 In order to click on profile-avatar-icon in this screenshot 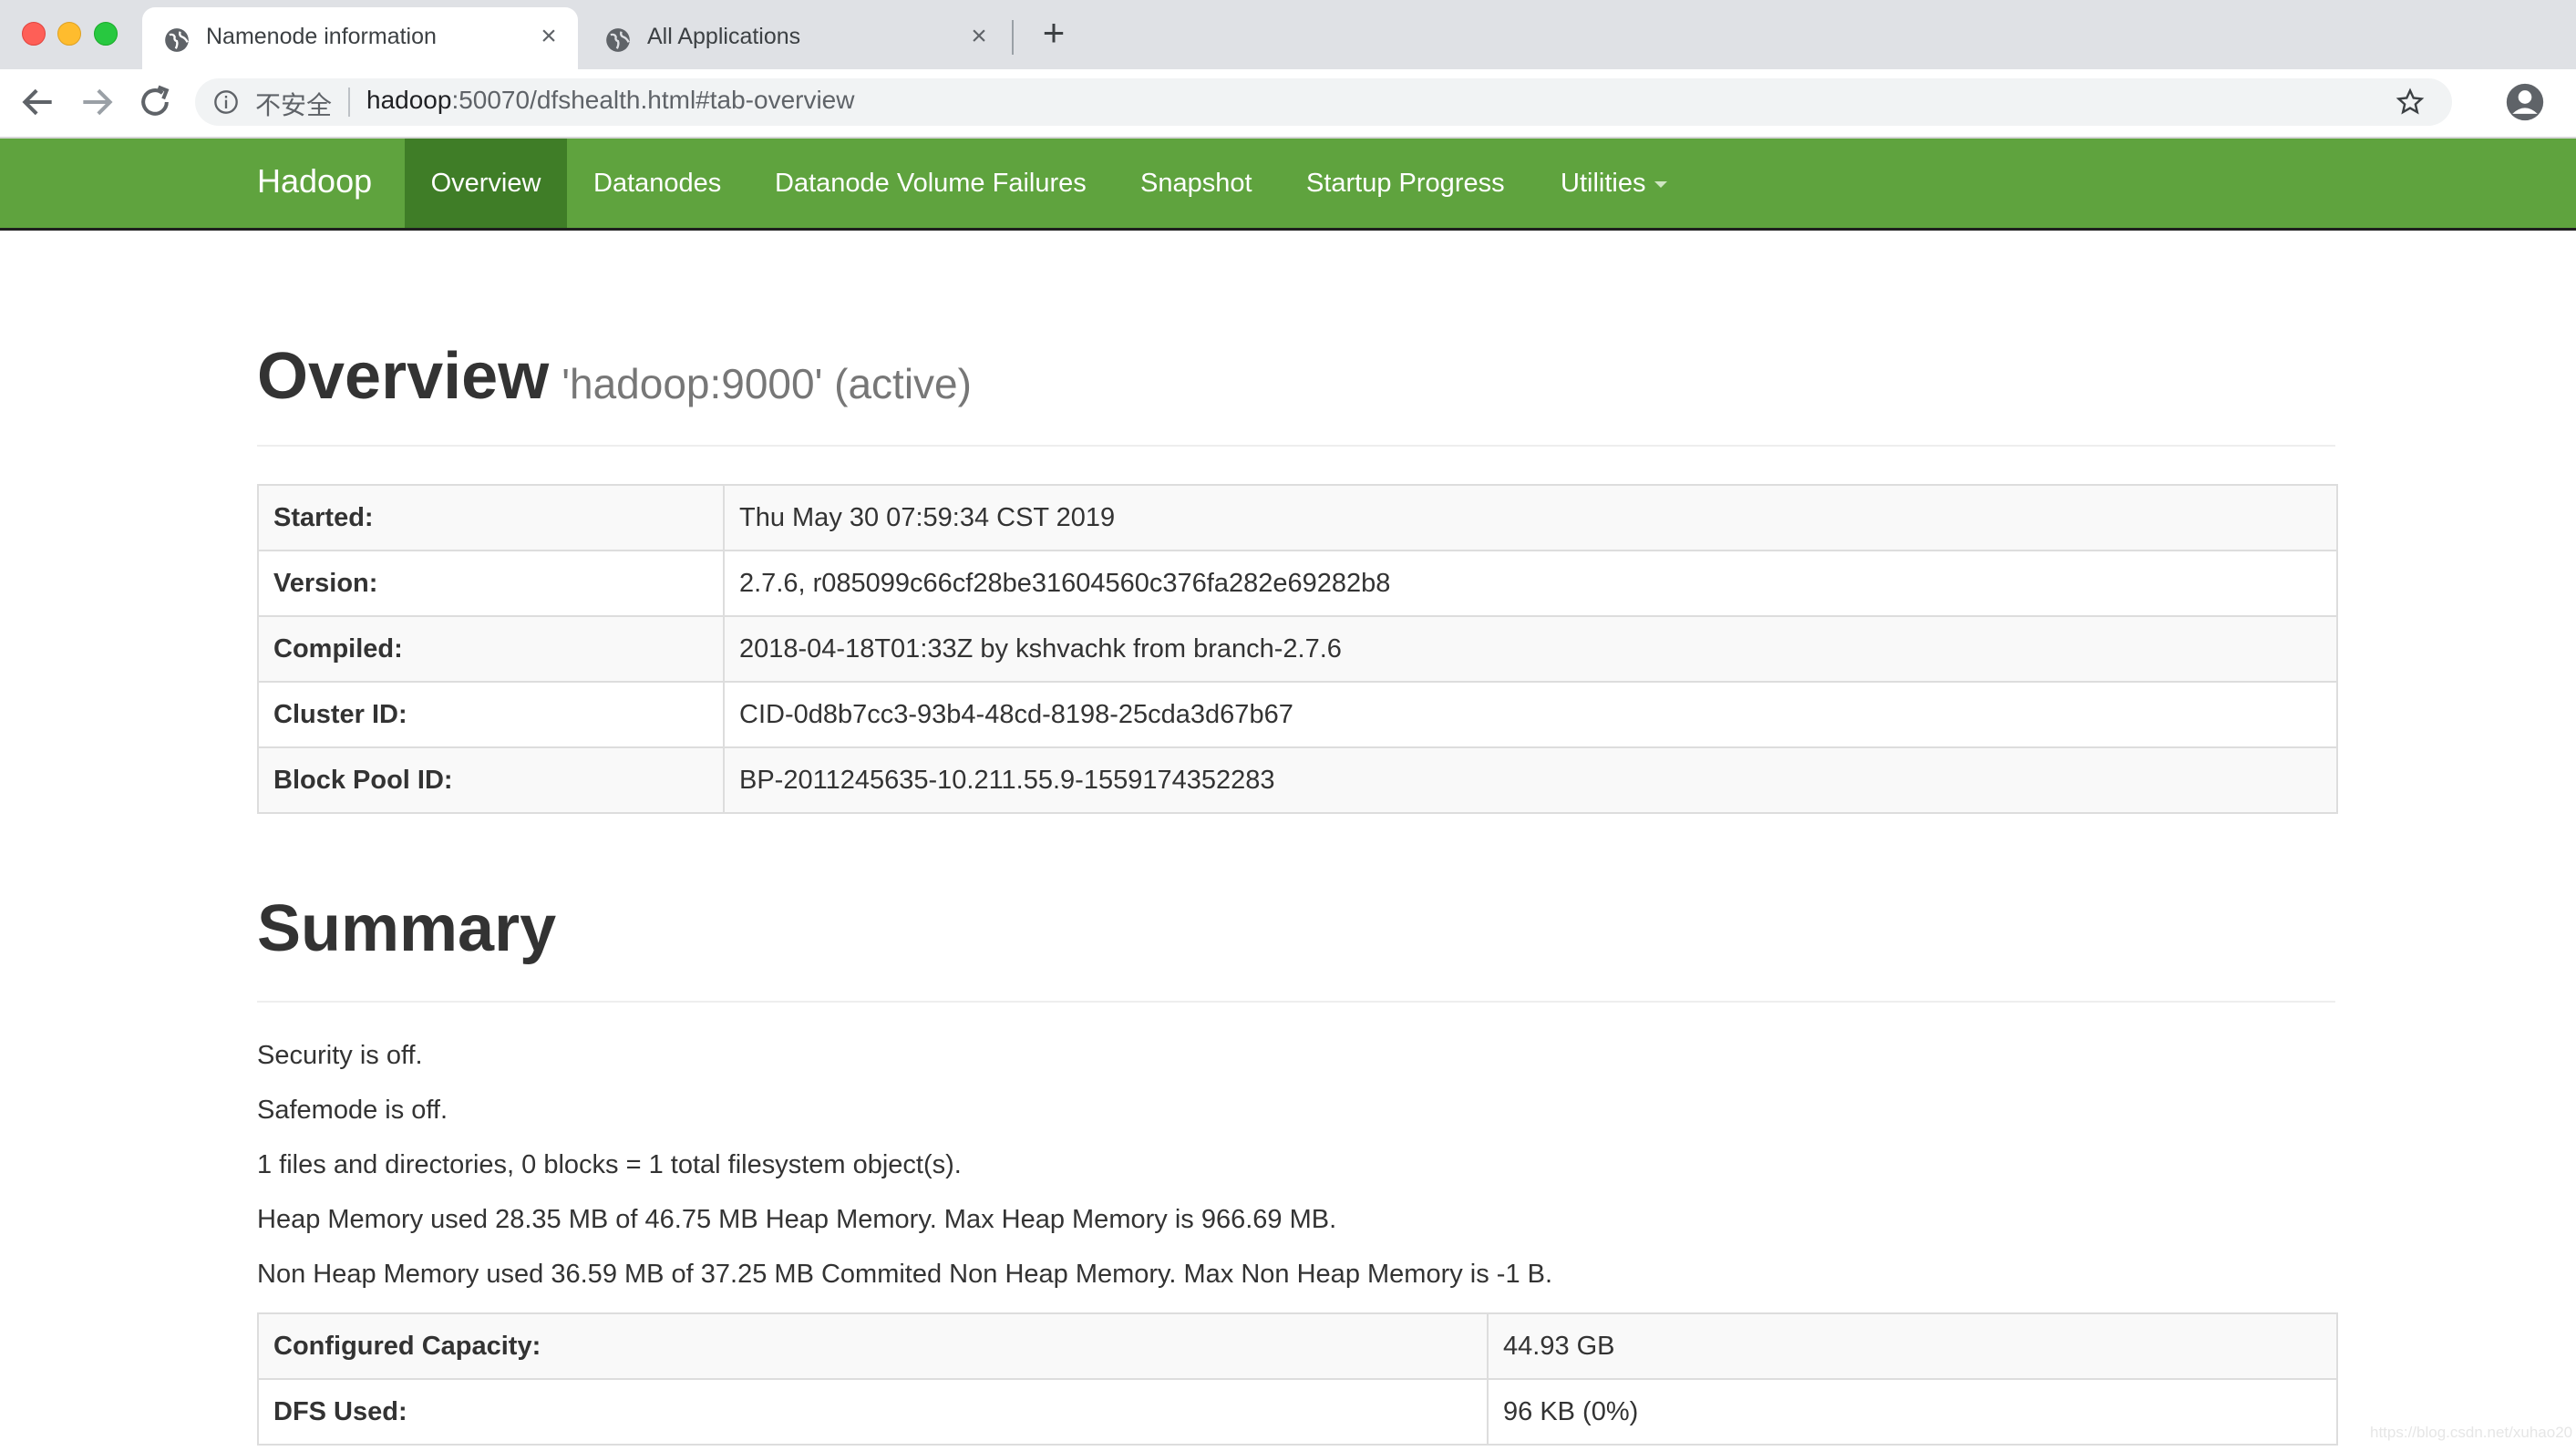, I will do `click(2525, 102)`.